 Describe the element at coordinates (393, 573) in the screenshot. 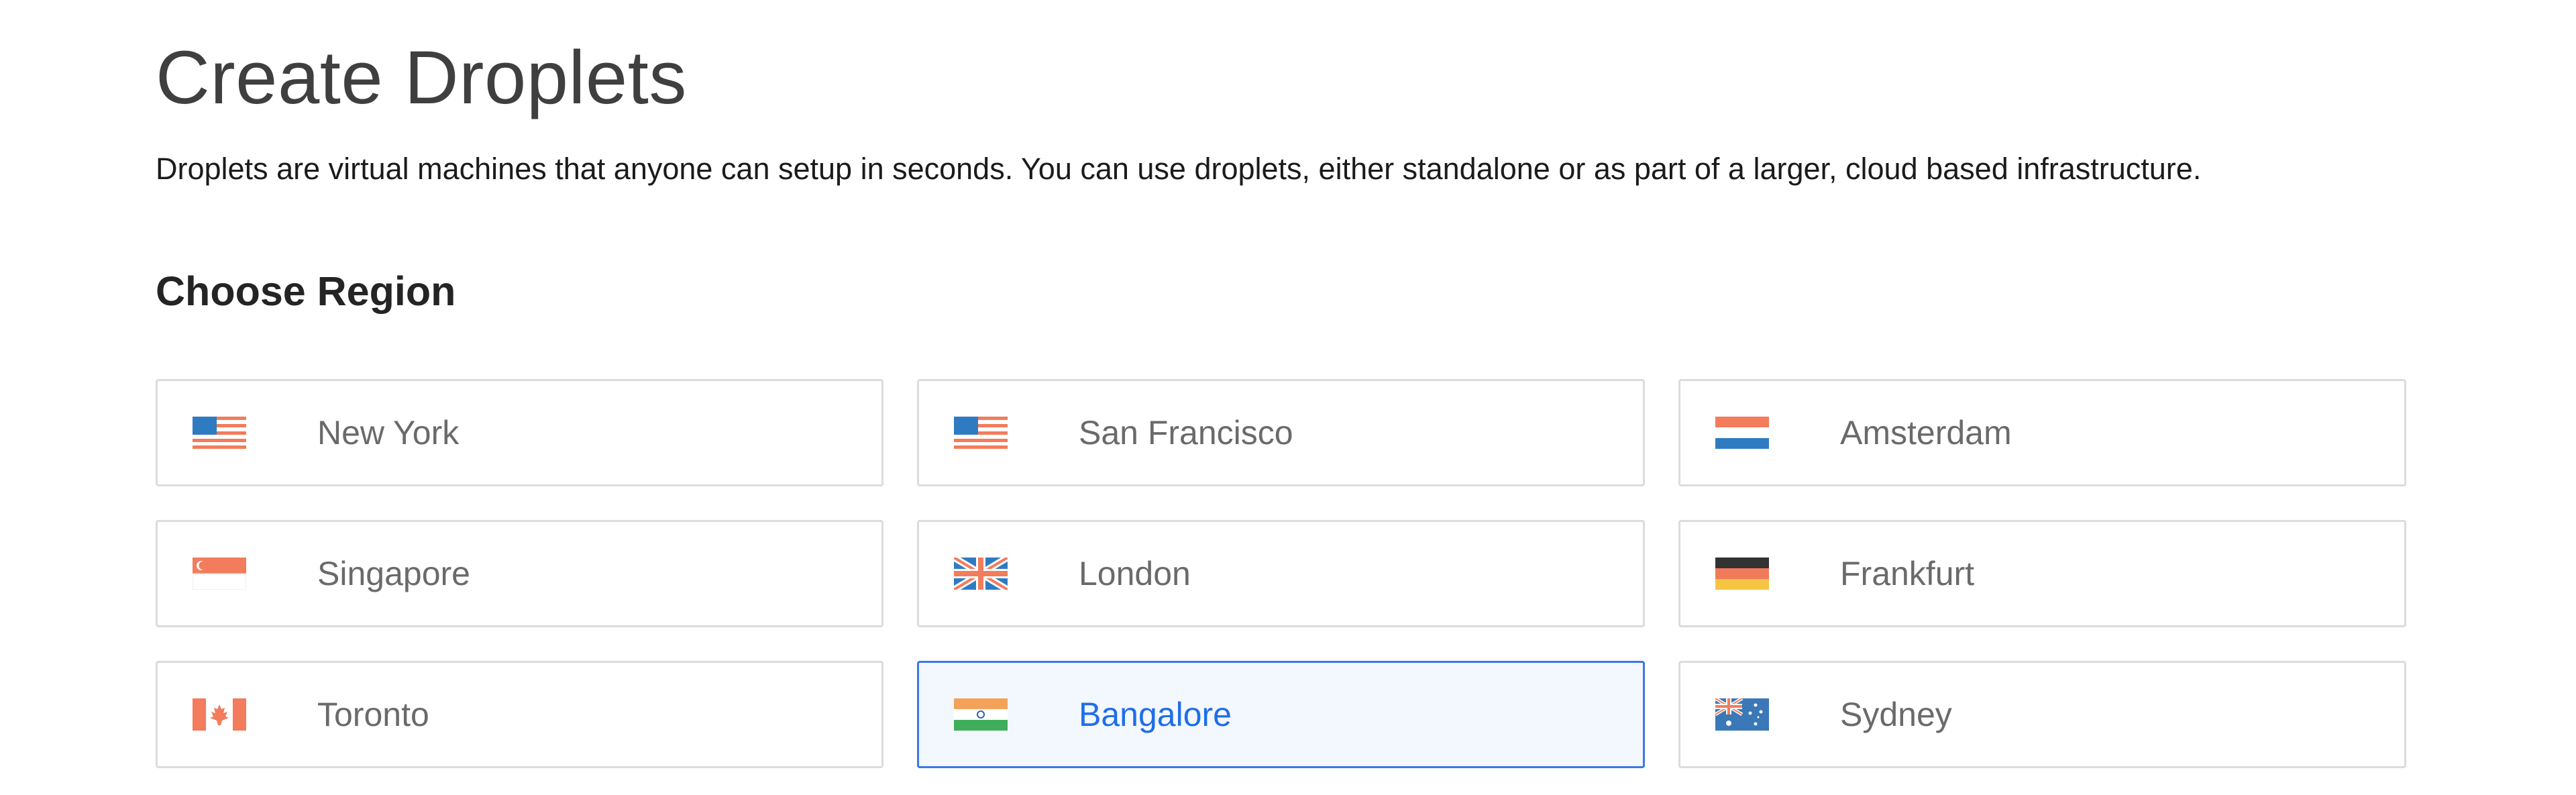

I see `region-label: Singapore` at that location.